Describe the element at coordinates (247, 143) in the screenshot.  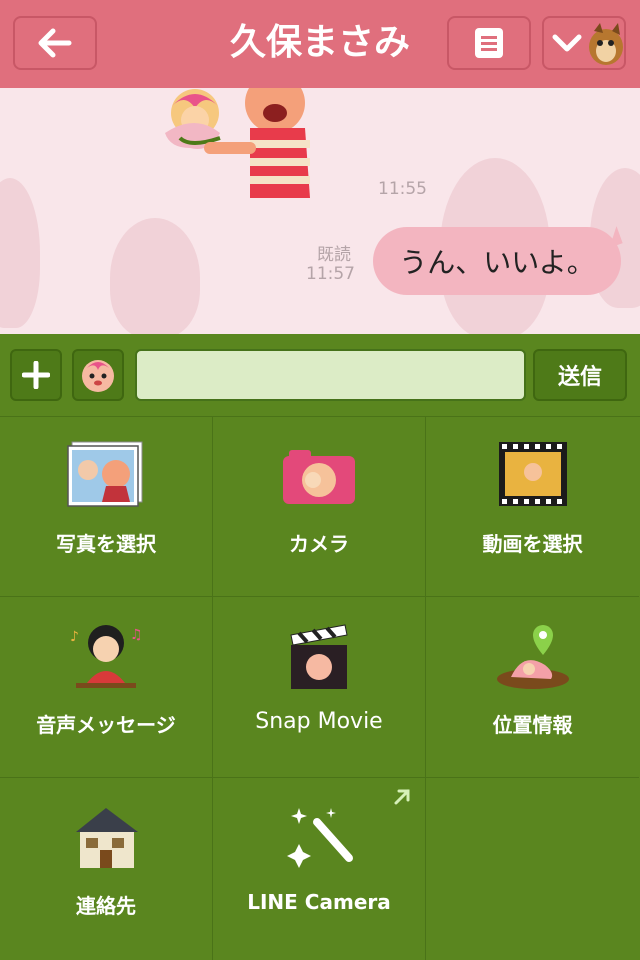
I see `sticker-image` at that location.